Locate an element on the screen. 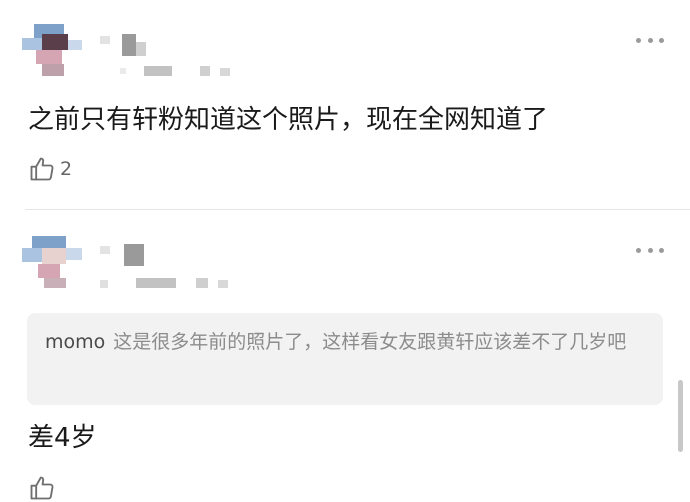  comment-text: 之前只有轩粉知道这个照片，现在全网知道了 is located at coordinates (288, 120).